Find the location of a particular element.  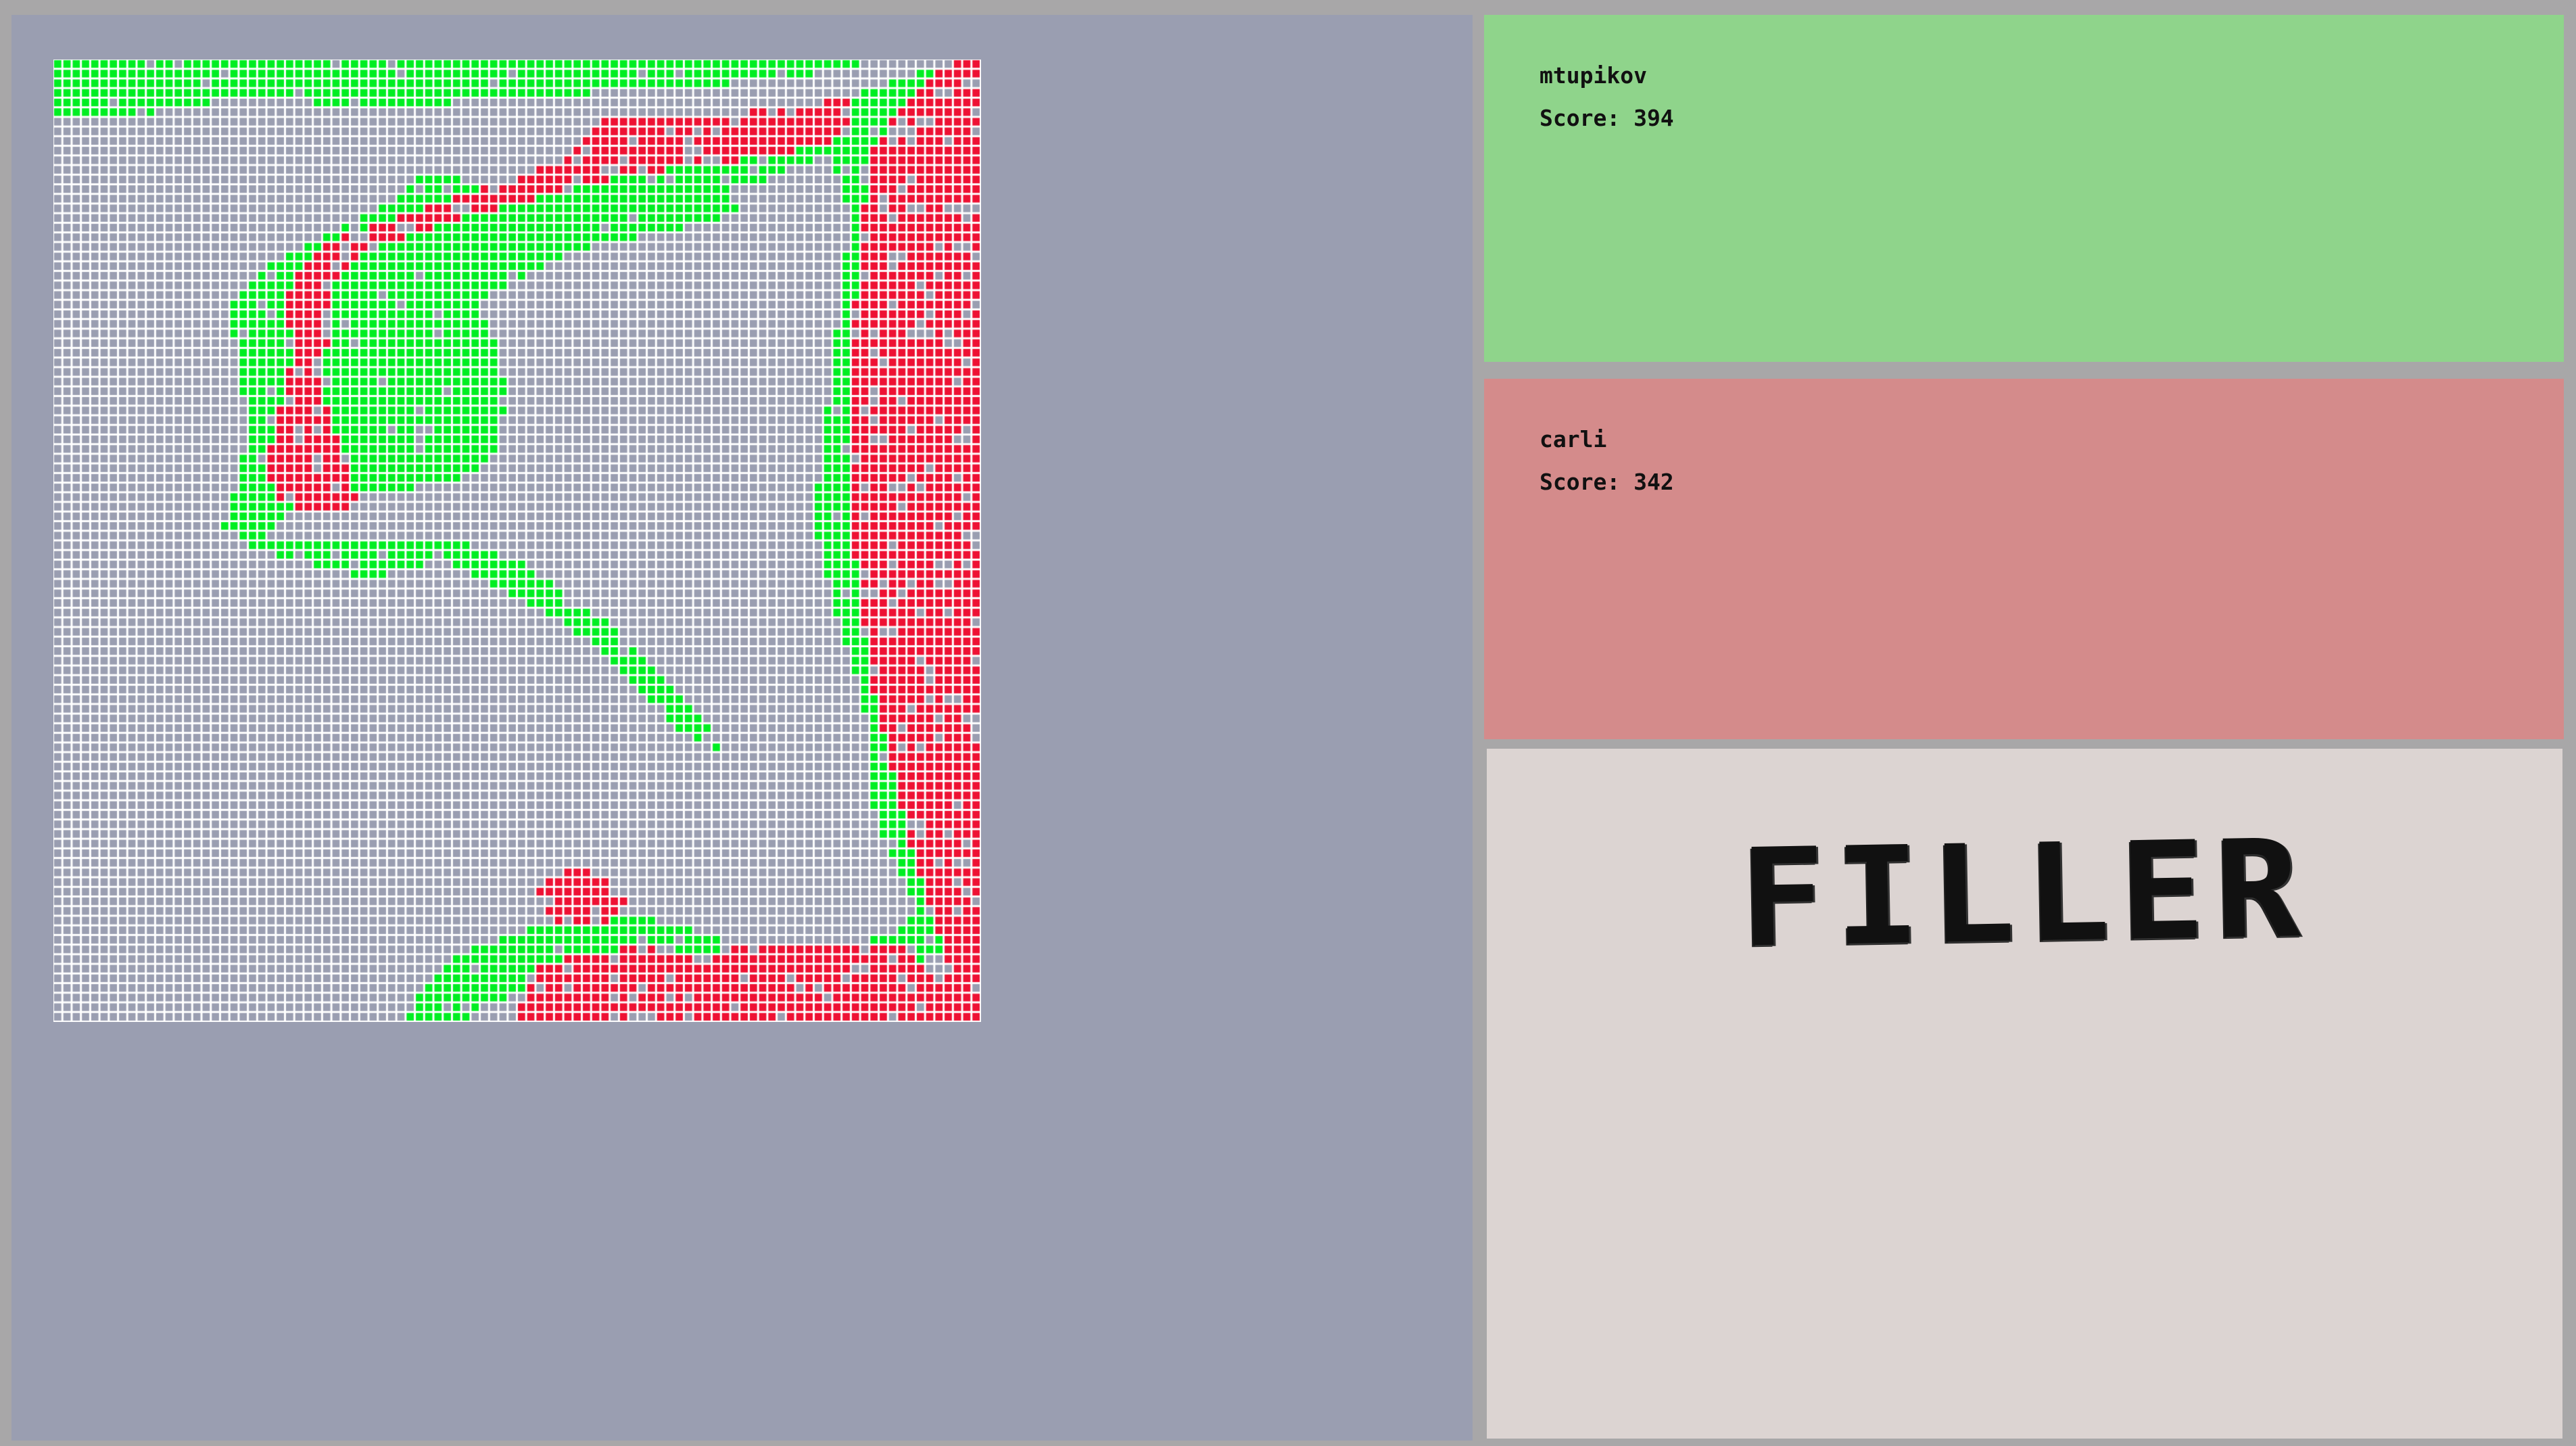

player-1-card: mtupikov Score: 394 is located at coordinates (2024, 188).